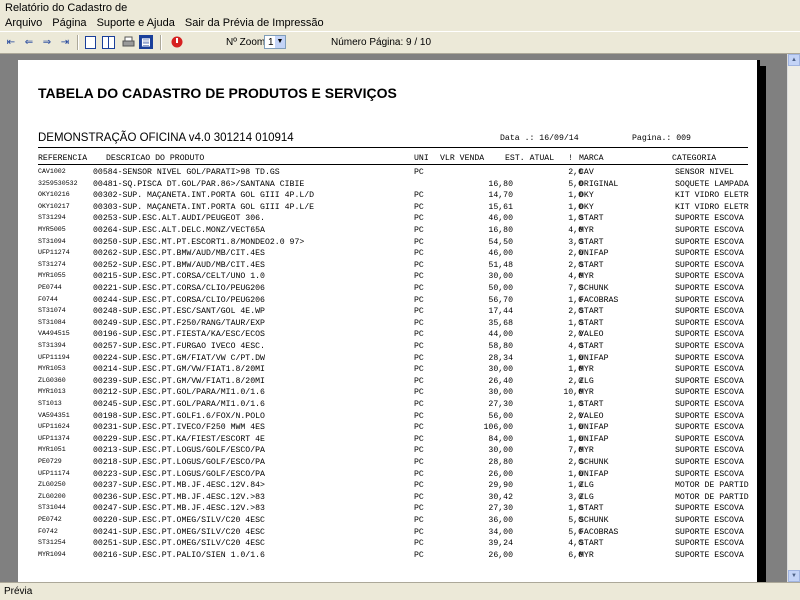 Image resolution: width=800 pixels, height=600 pixels. Describe the element at coordinates (500, 230) in the screenshot. I see `cell-vlr: 16,80` at that location.